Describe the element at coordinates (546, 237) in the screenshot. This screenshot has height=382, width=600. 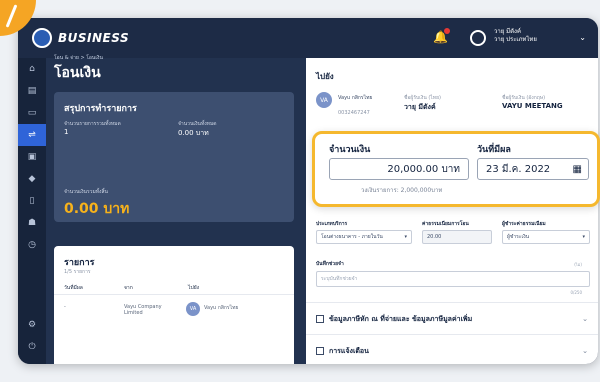
I see `payer-select: ผู้ชำระเงิน ▾` at that location.